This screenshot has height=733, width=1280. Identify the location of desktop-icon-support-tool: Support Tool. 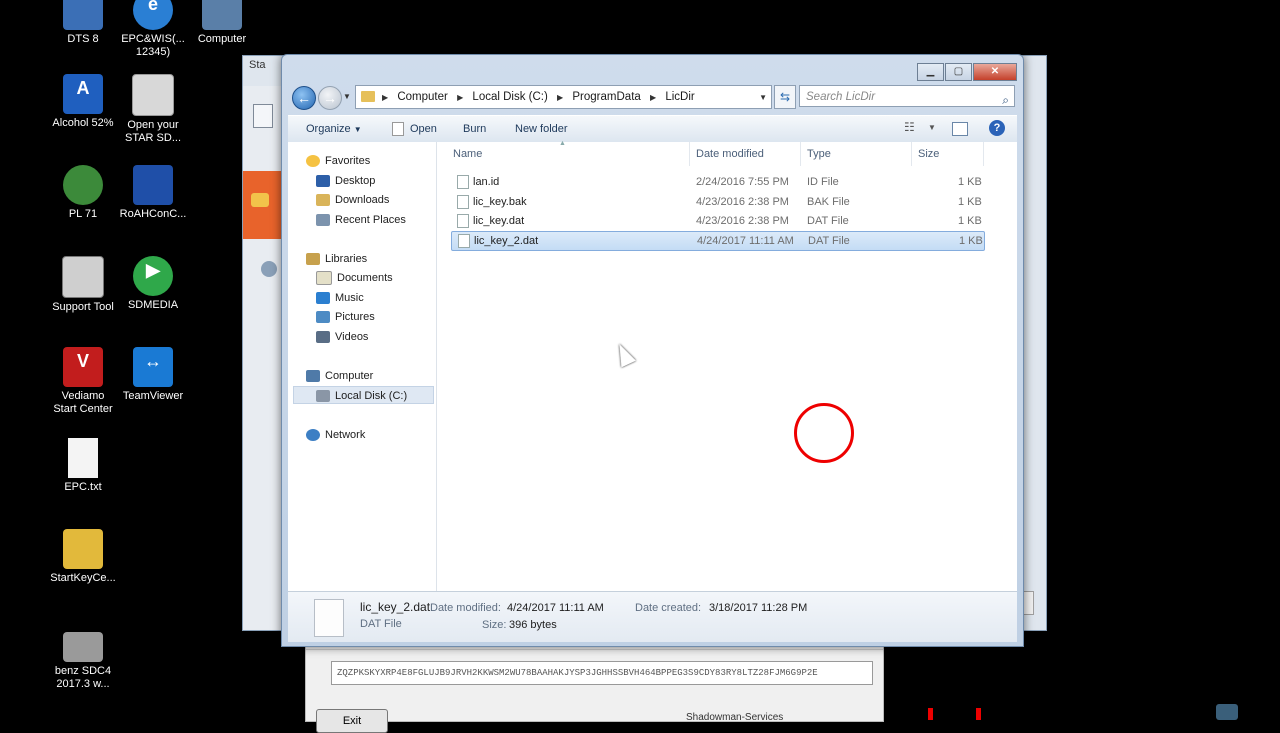
(83, 285).